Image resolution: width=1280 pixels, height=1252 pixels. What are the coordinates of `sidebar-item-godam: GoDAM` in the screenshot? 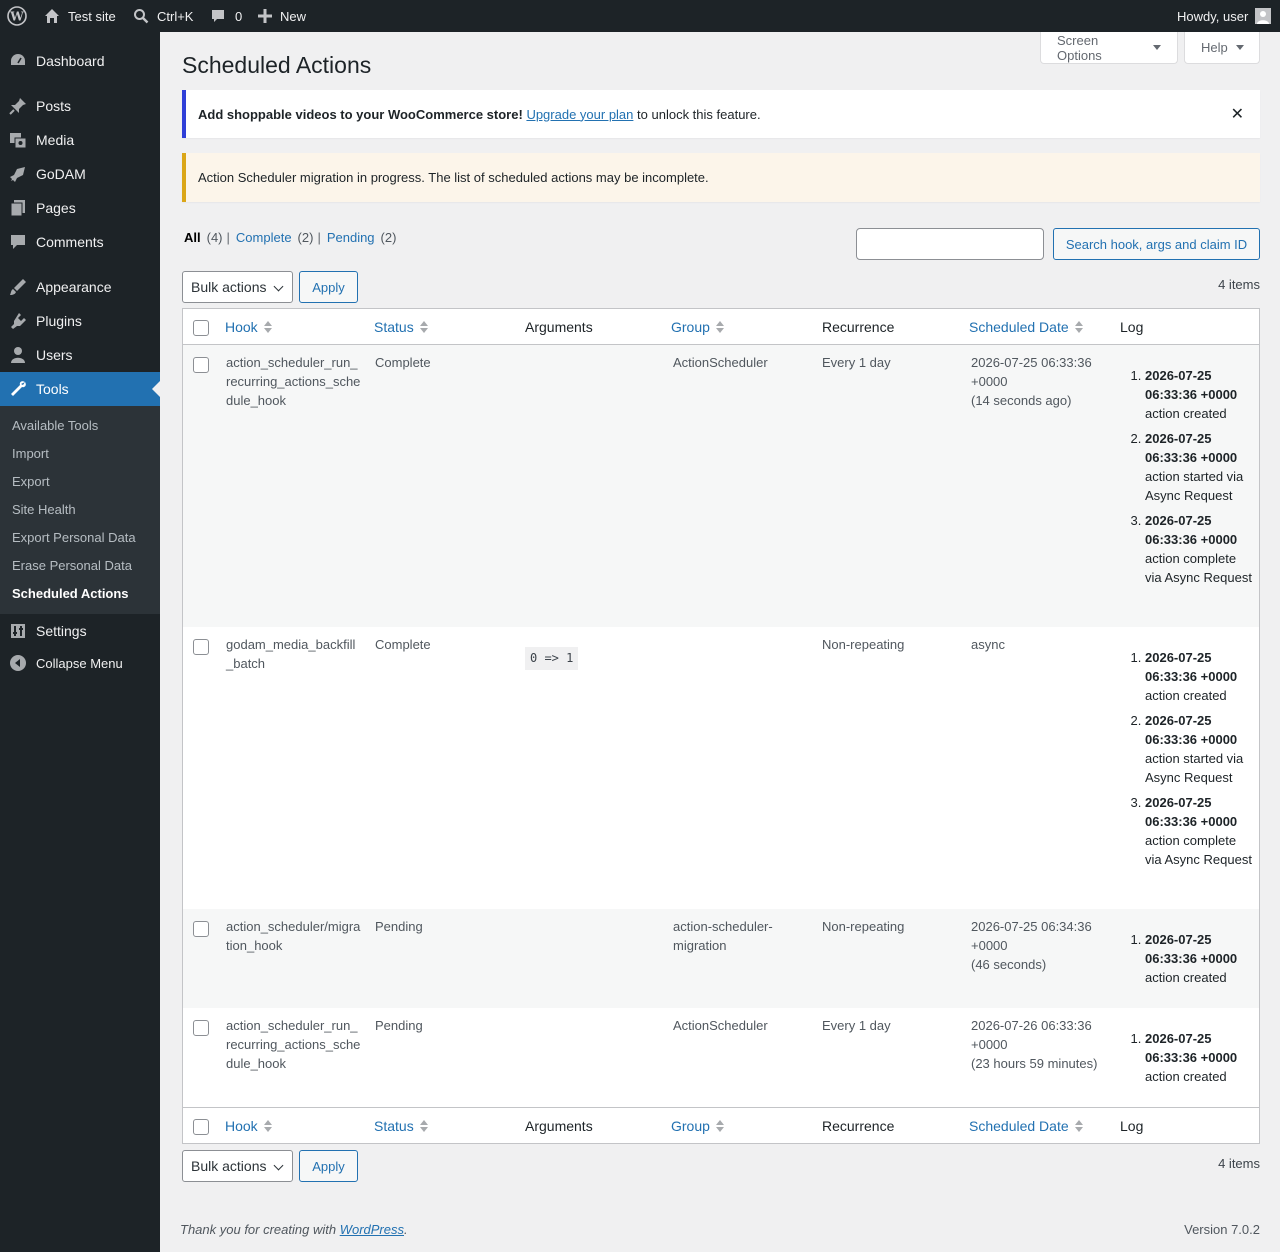 It's located at (80, 174).